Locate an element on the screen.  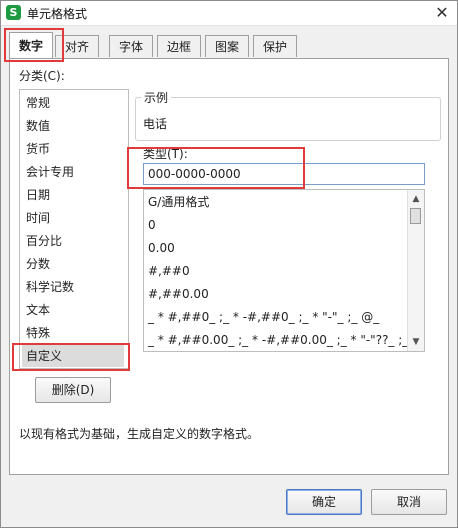
format-item: #,##0 is located at coordinates (169, 271).